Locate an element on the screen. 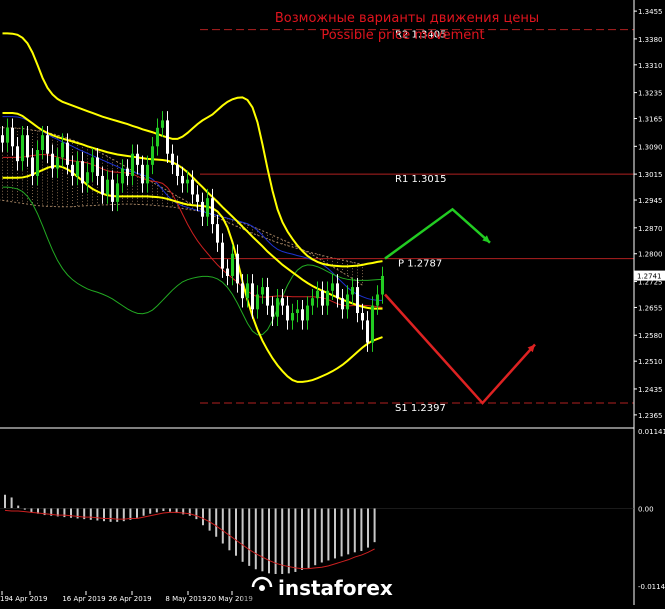 The width and height of the screenshot is (665, 609). price-tick-label: 1.2510 is located at coordinates (650, 362).